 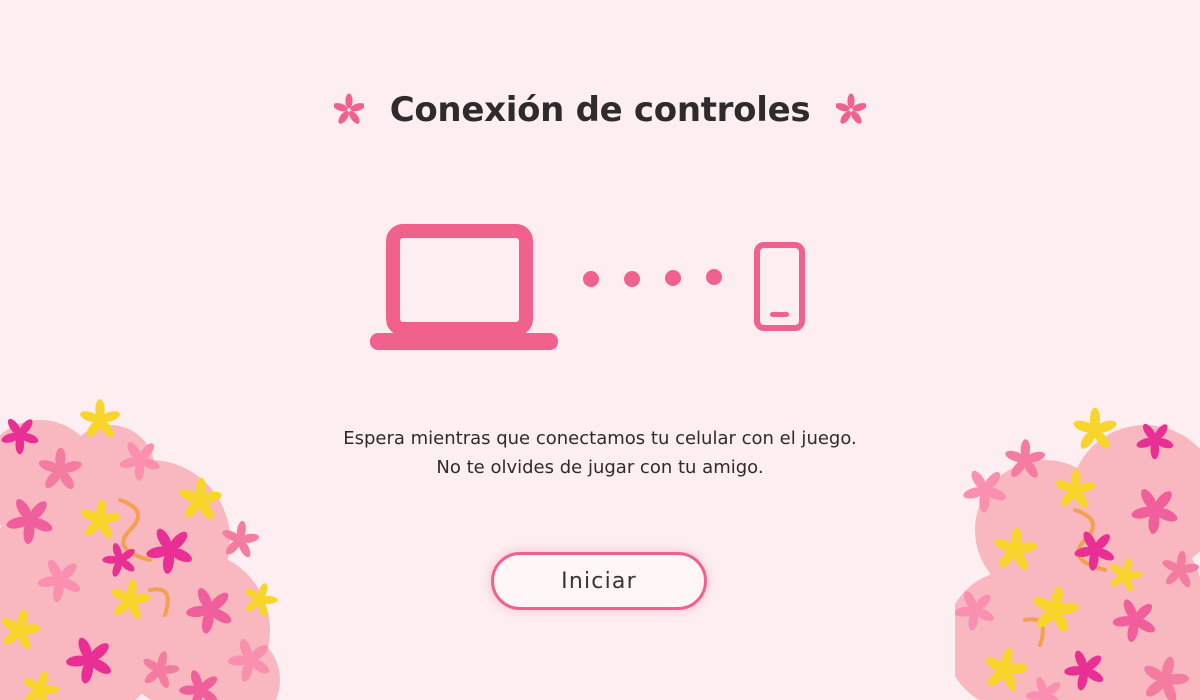 I want to click on laptop-icon, so click(x=464, y=287).